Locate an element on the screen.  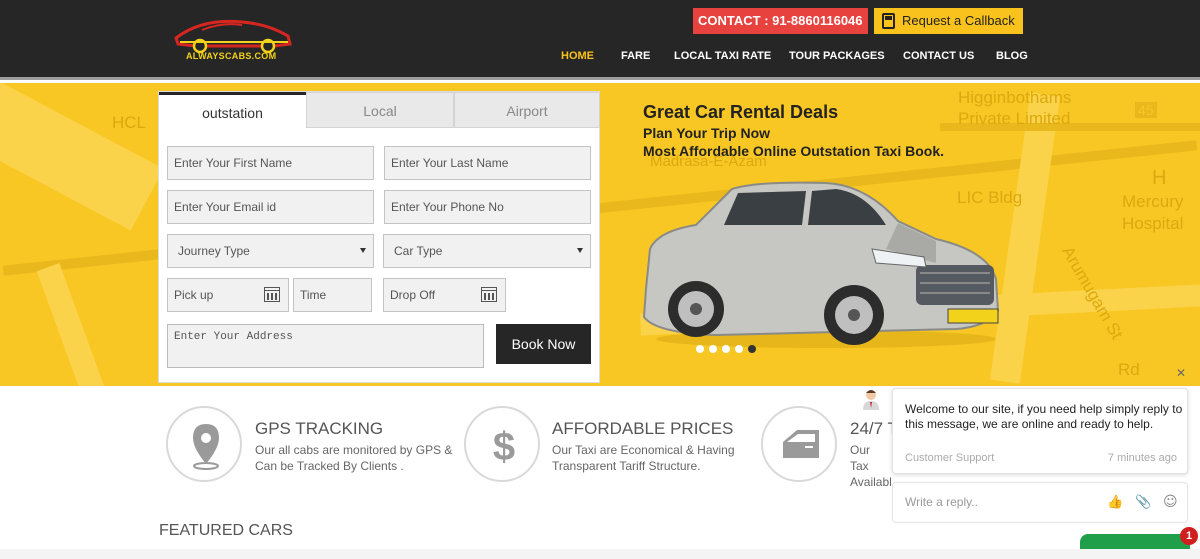
map-label: Private Limited is located at coordinates (1014, 118).